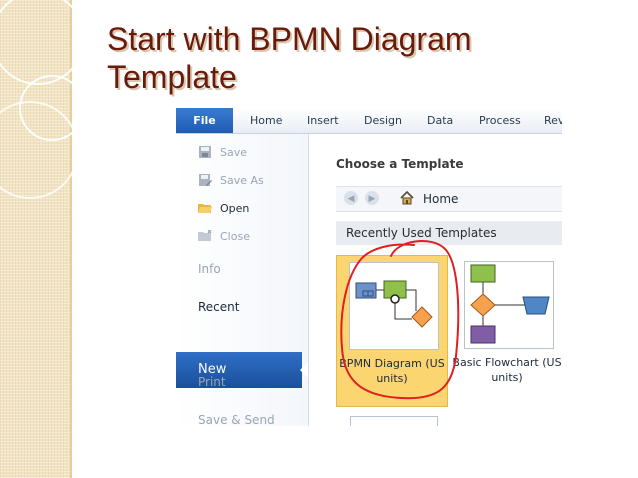  What do you see at coordinates (204, 120) in the screenshot?
I see `tab-file: File` at bounding box center [204, 120].